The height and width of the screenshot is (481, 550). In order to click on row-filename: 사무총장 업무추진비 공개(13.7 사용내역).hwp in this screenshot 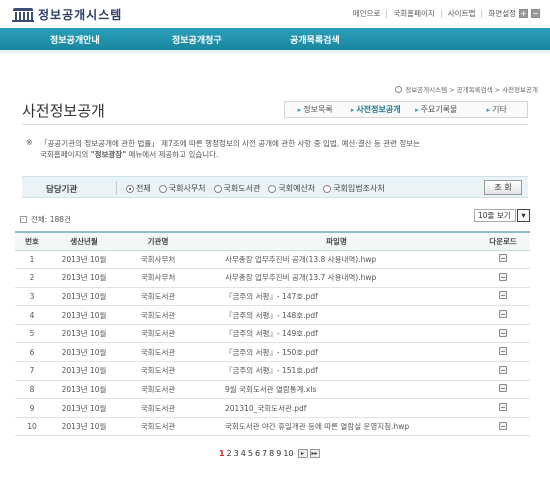, I will do `click(336, 278)`.